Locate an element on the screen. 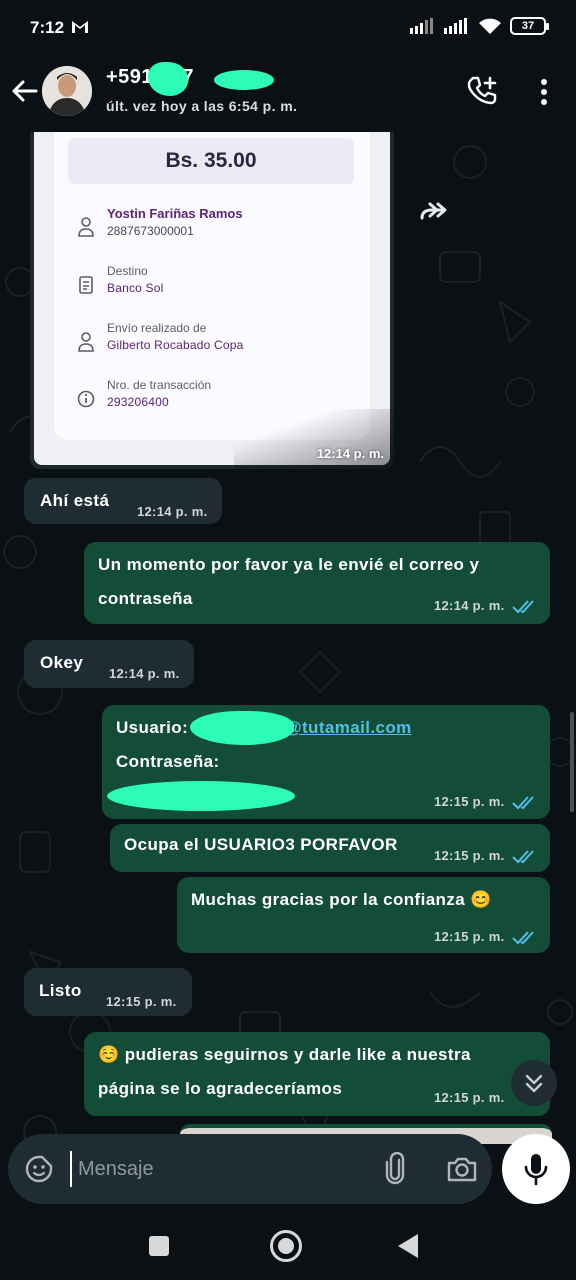 Image resolution: width=576 pixels, height=1280 pixels. avatar-photo-icon is located at coordinates (67, 91).